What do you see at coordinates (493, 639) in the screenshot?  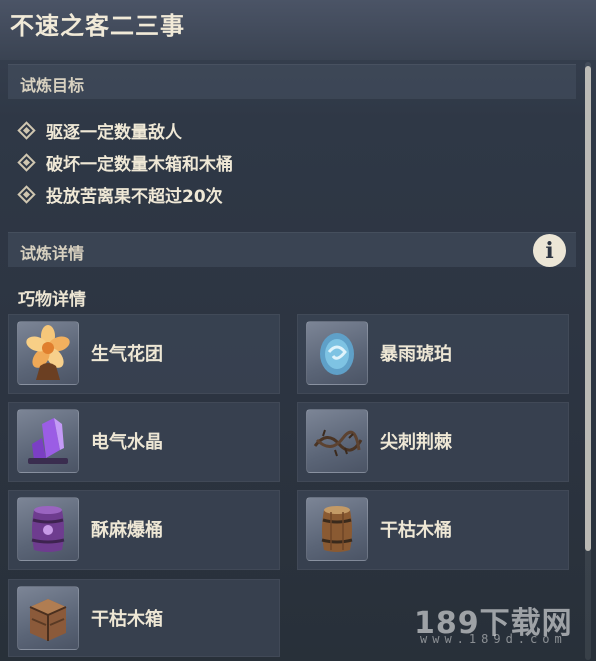 I see `watermark-url: www.189d.com` at bounding box center [493, 639].